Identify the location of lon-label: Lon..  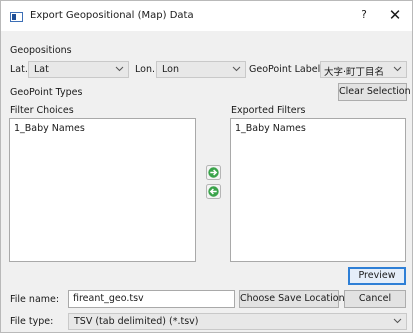
(145, 69).